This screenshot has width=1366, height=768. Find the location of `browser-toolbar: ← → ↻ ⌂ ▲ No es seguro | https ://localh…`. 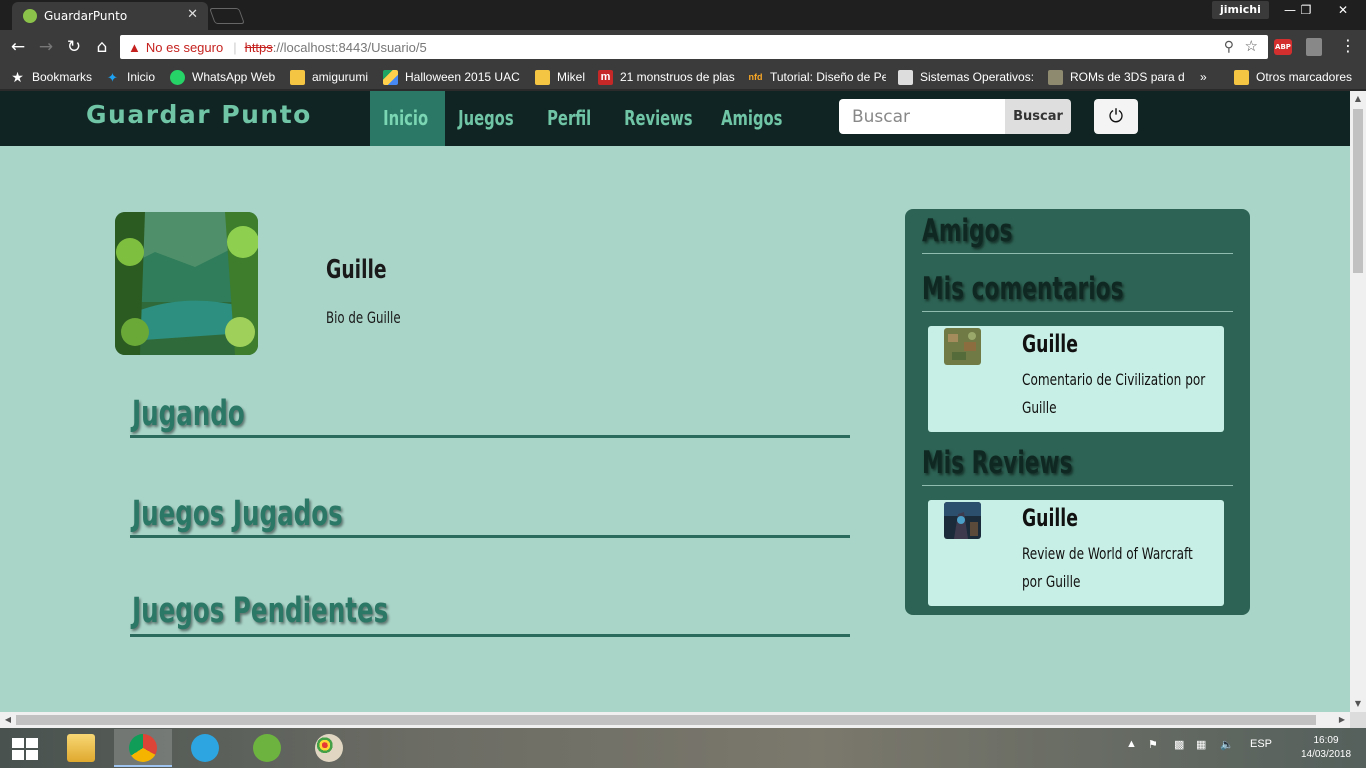

browser-toolbar: ← → ↻ ⌂ ▲ No es seguro | https ://localh… is located at coordinates (683, 46).